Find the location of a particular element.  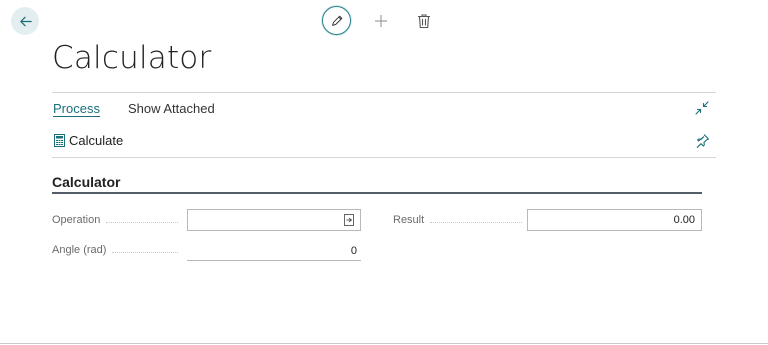

result-label: Result is located at coordinates (458, 220).